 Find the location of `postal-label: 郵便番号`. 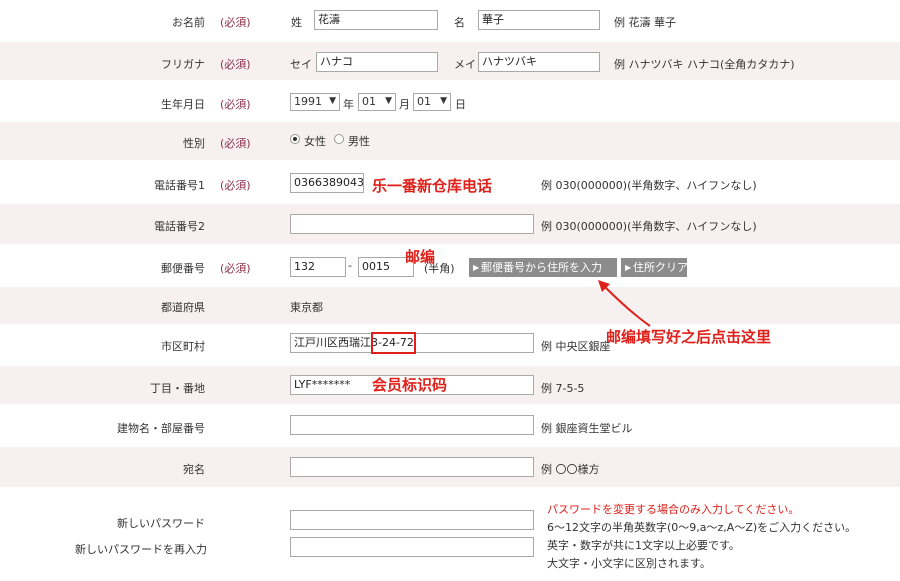

postal-label: 郵便番号 is located at coordinates (183, 268).